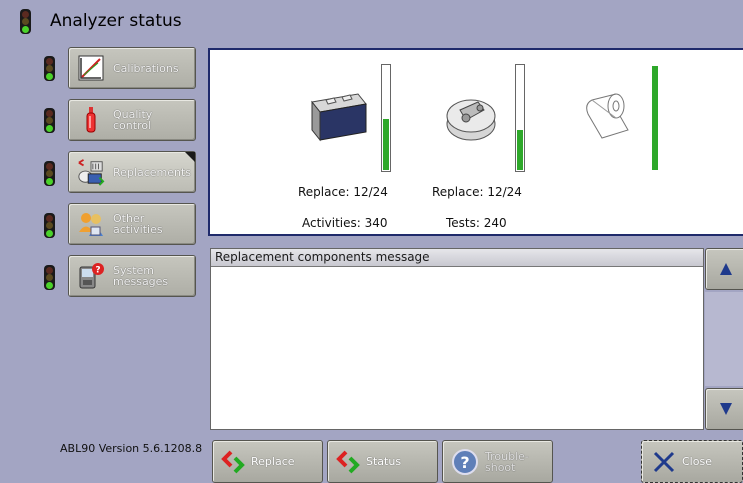 The image size is (743, 483). I want to click on arrow-up-icon, so click(726, 269).